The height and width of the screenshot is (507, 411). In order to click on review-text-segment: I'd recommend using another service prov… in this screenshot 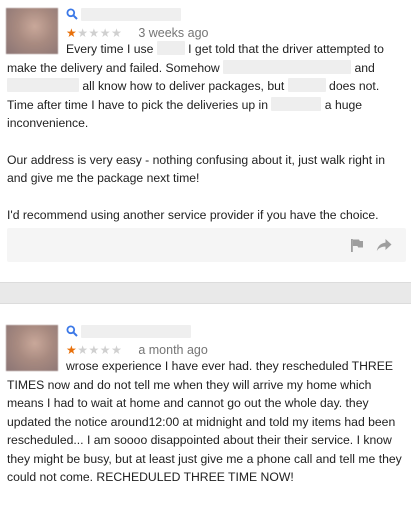, I will do `click(193, 214)`.